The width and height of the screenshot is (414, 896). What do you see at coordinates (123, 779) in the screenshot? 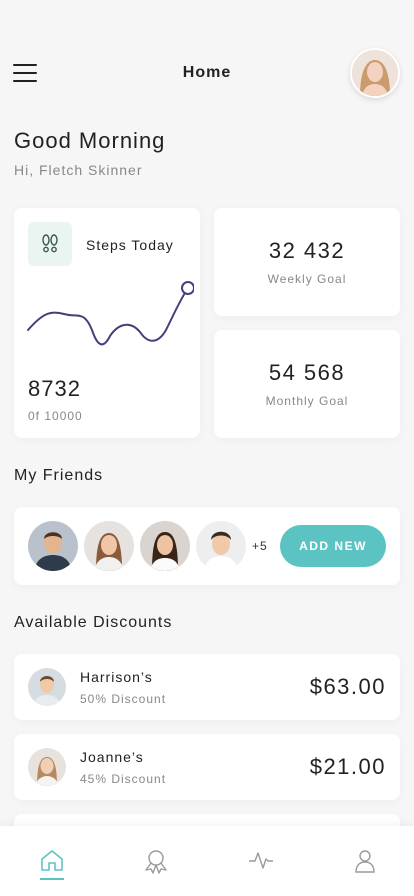
I see `discount-percent: 45% Discount` at bounding box center [123, 779].